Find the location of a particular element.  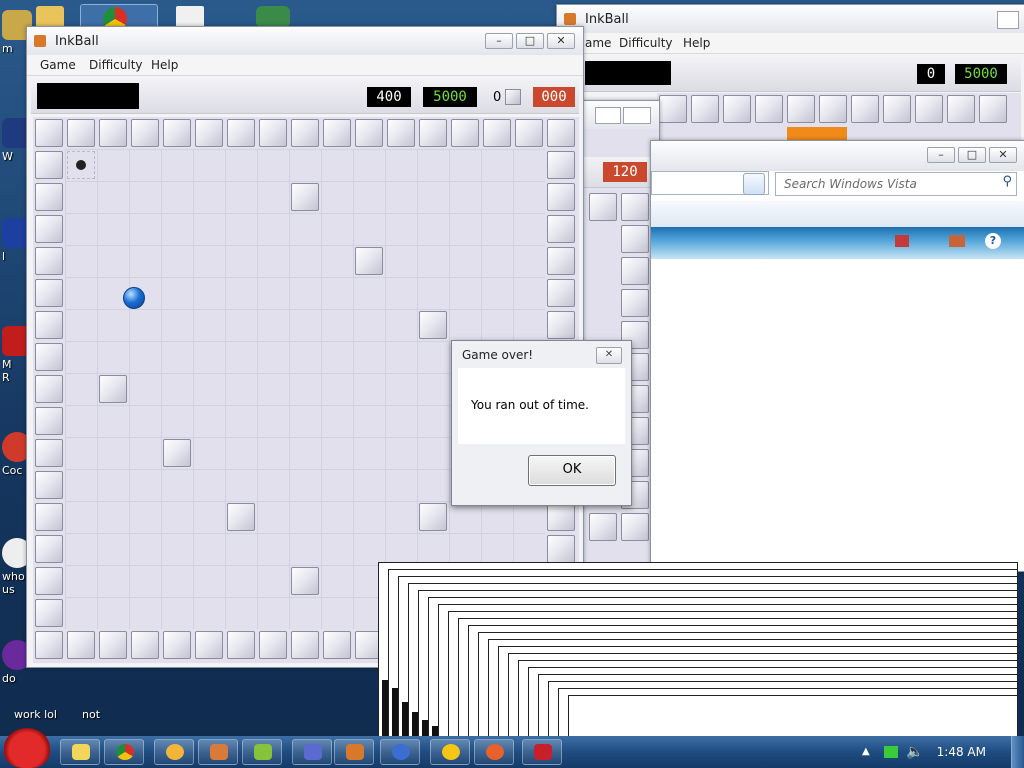

smiley-icon is located at coordinates (451, 752).